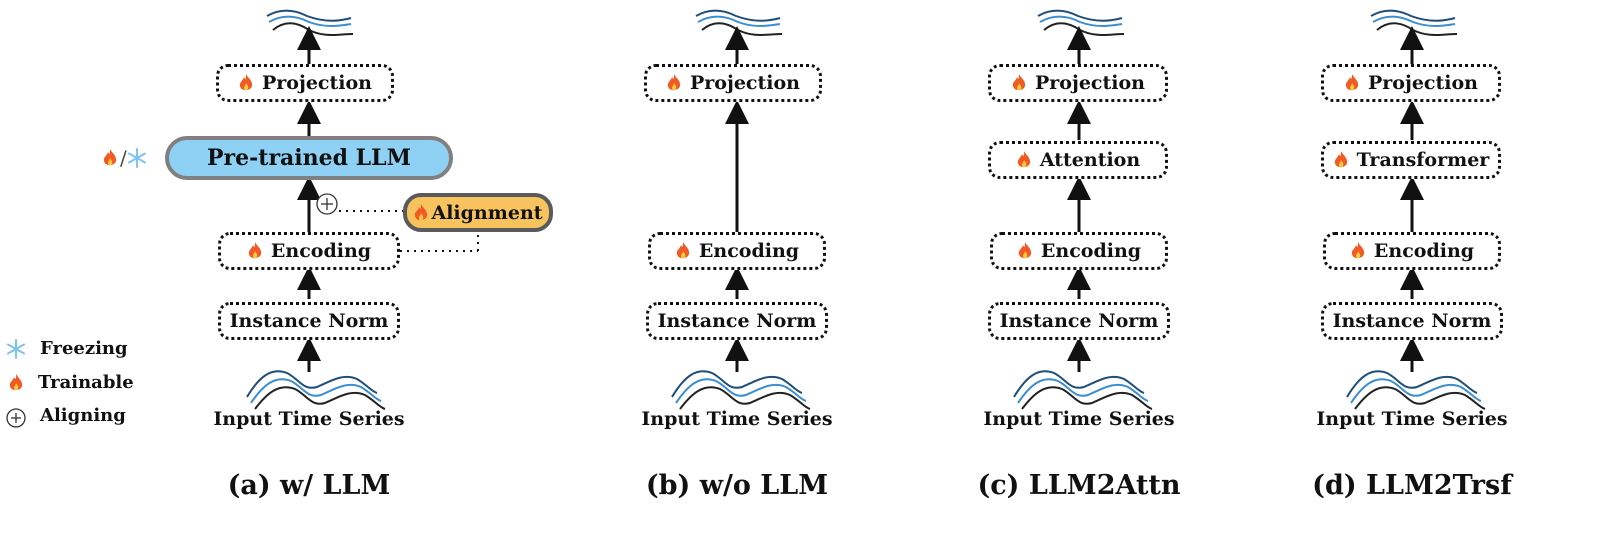 This screenshot has width=1597, height=537. What do you see at coordinates (487, 212) in the screenshot?
I see `block-label: Alignment` at bounding box center [487, 212].